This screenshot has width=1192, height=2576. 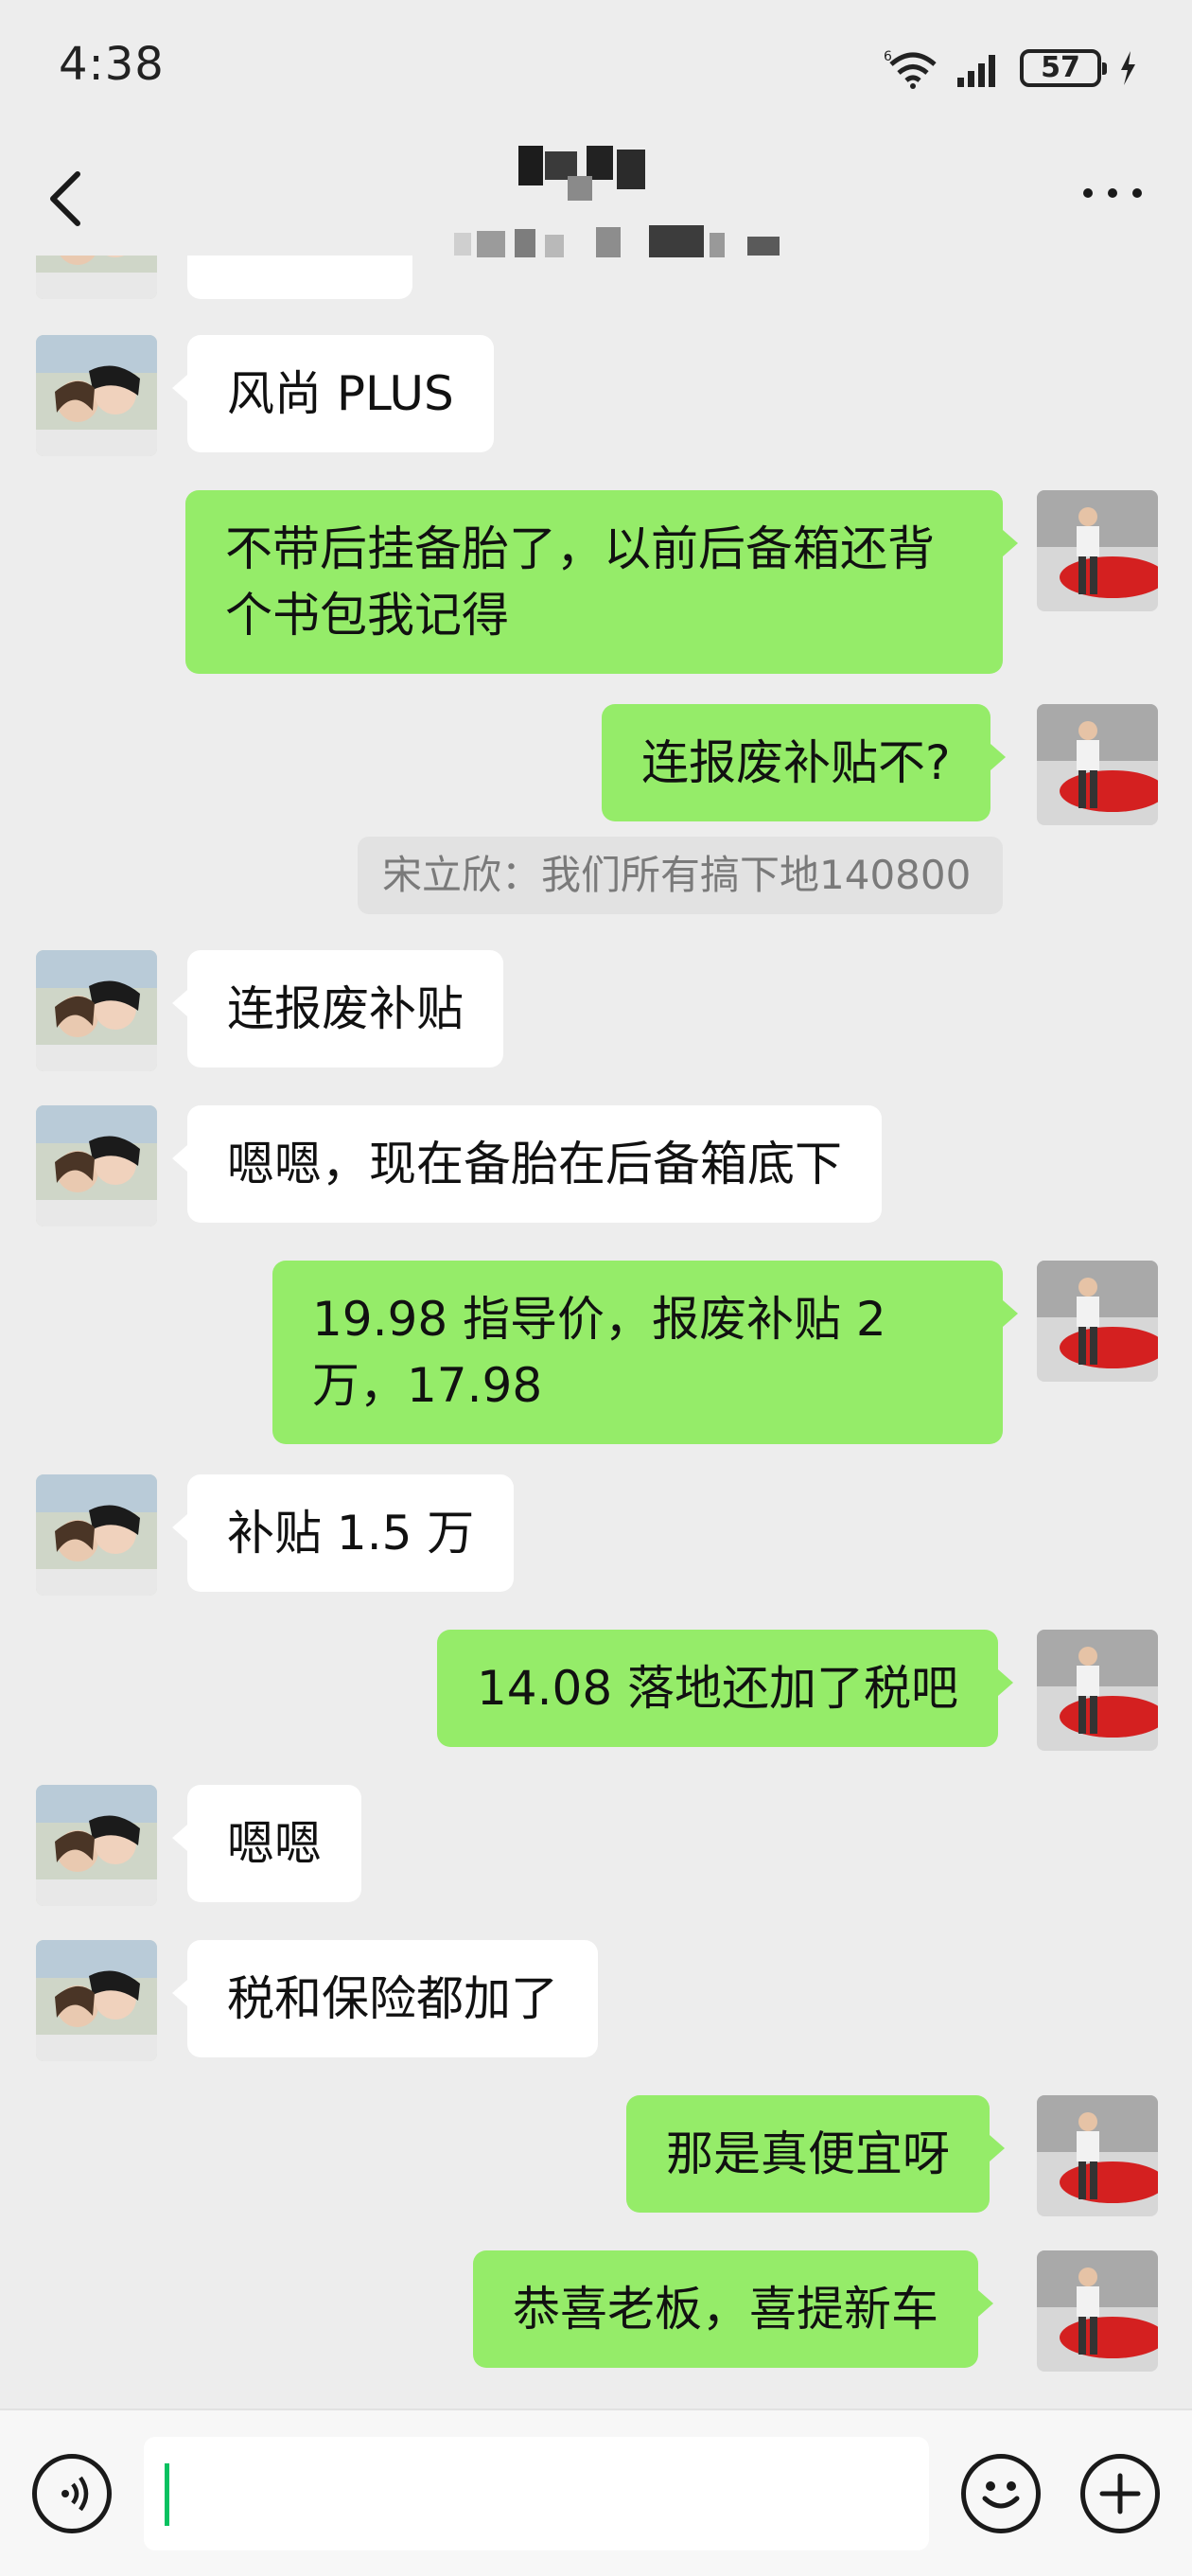 I want to click on battery-icon: 57, so click(x=1063, y=68).